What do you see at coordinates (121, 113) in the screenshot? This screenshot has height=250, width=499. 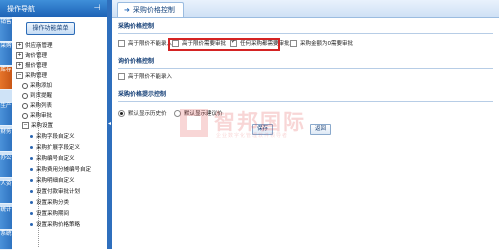 I see `radio-selected` at bounding box center [121, 113].